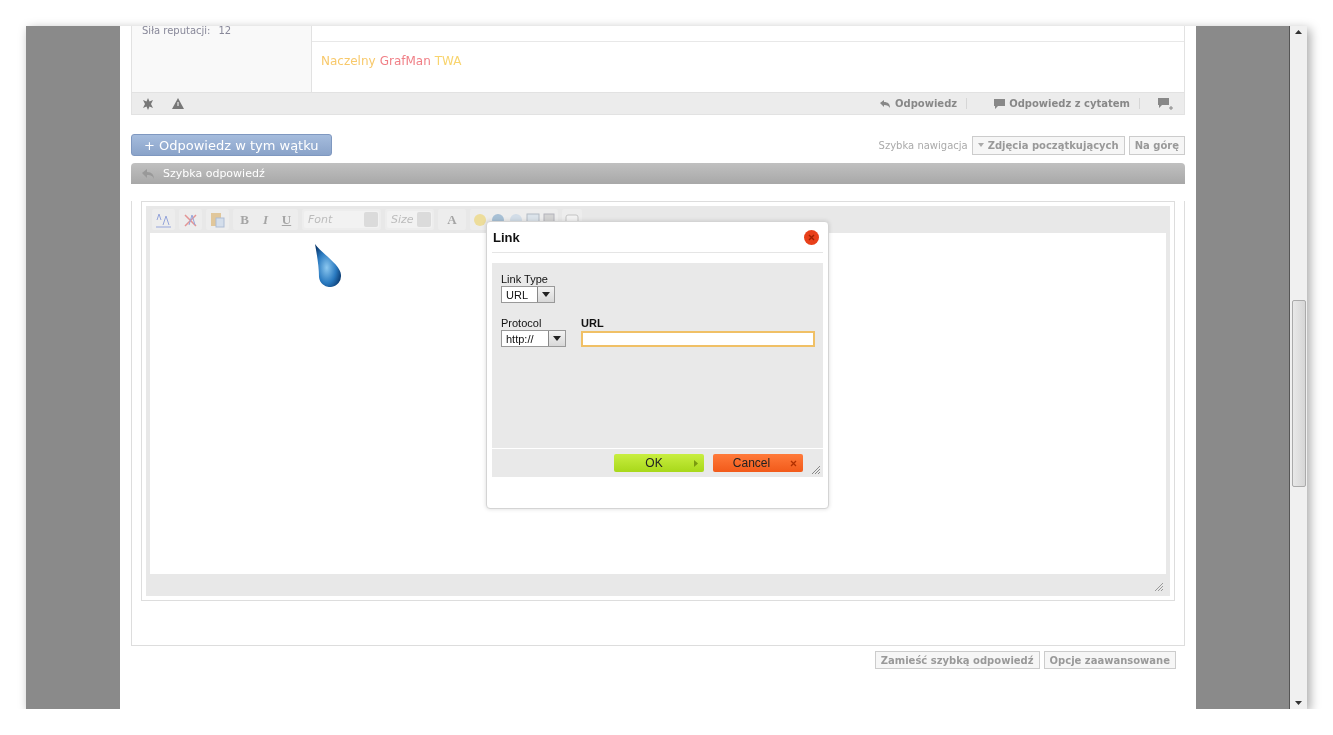 The image size is (1333, 735). What do you see at coordinates (1000, 103) in the screenshot?
I see `speech-bubble-icon` at bounding box center [1000, 103].